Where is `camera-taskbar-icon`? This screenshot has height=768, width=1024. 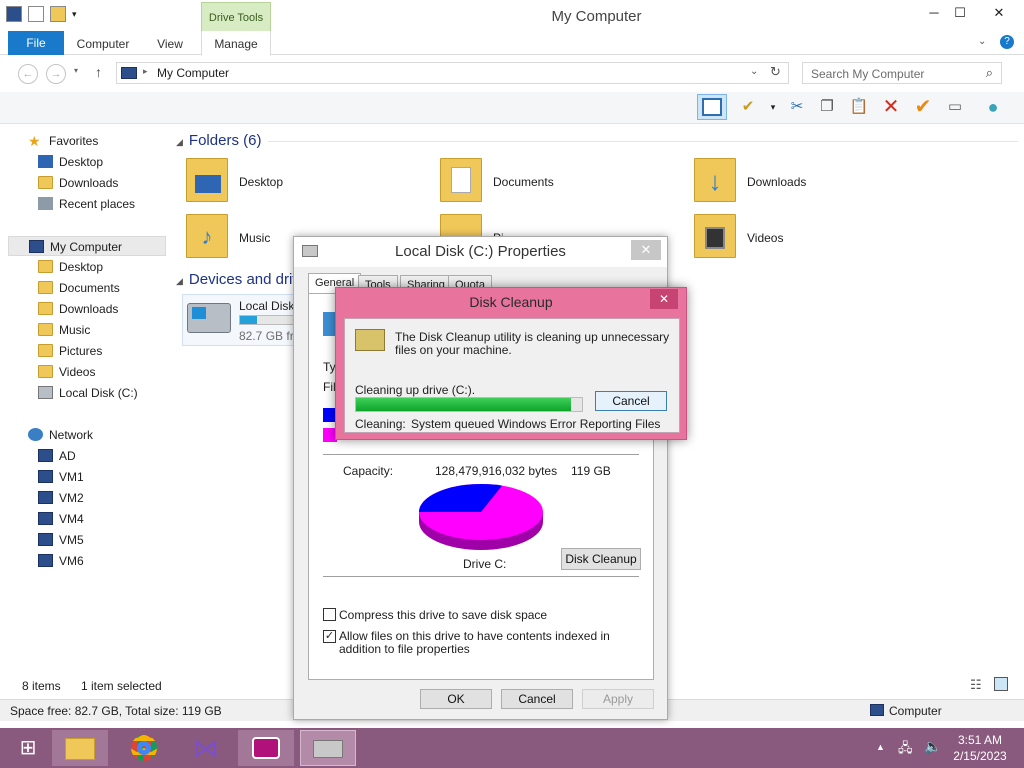 camera-taskbar-icon is located at coordinates (266, 748).